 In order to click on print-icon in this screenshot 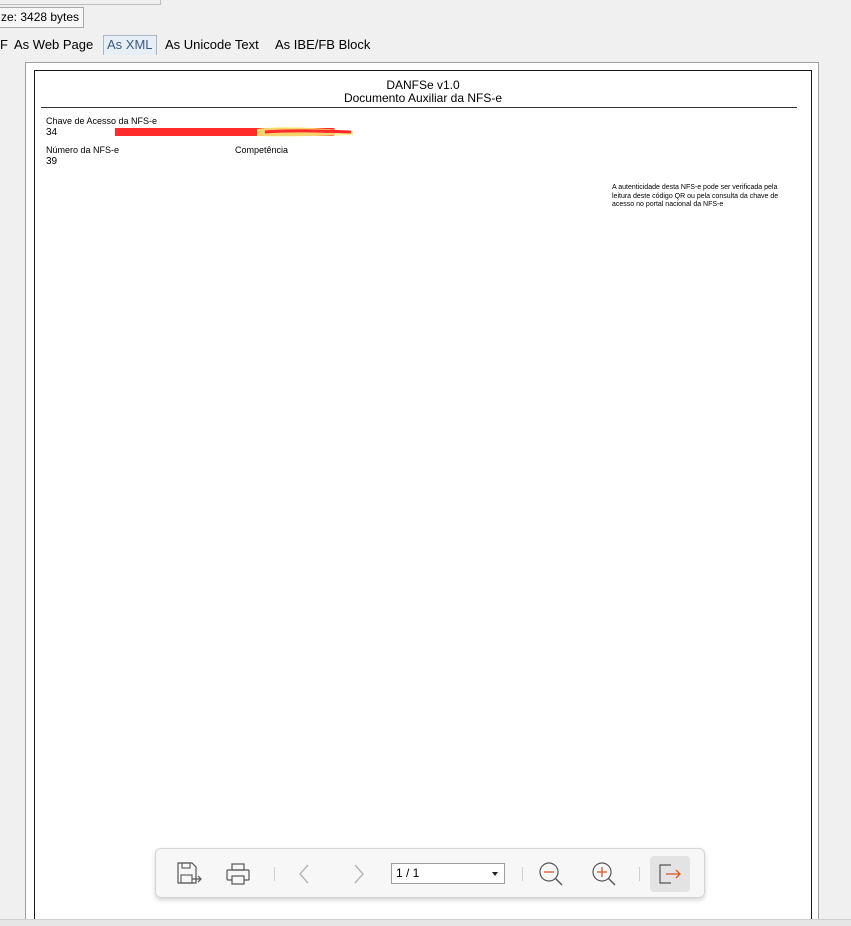, I will do `click(238, 874)`.